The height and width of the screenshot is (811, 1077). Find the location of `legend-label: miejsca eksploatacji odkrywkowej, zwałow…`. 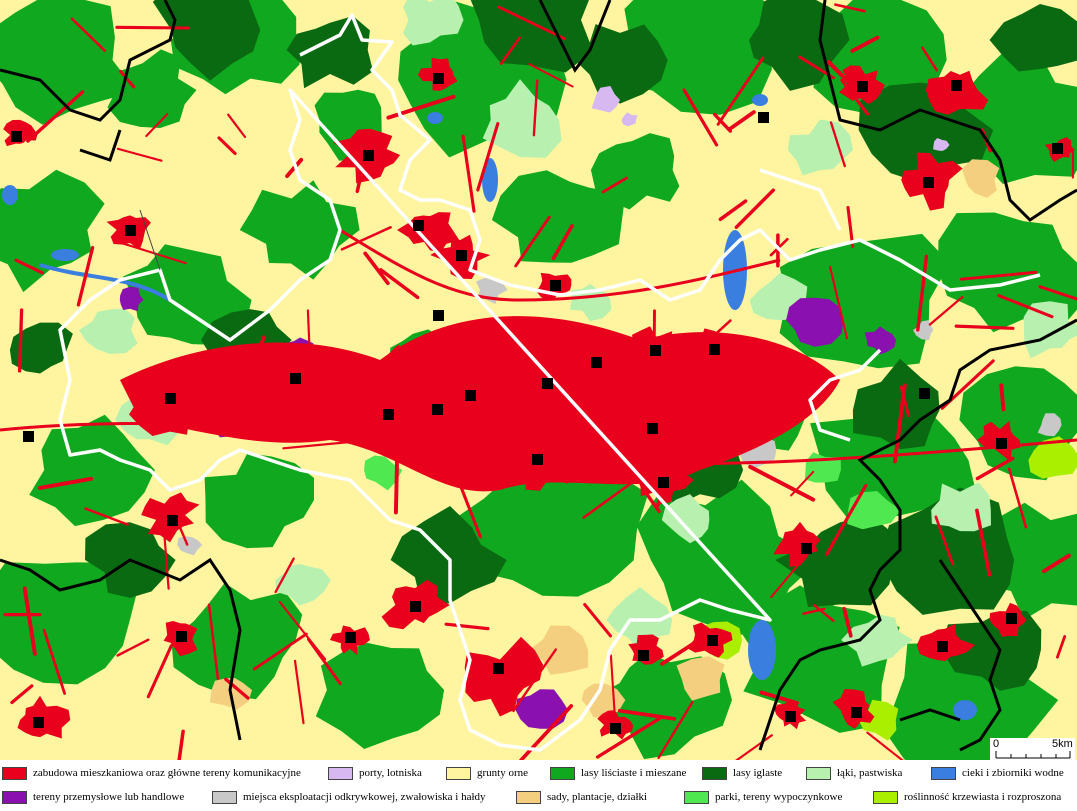

legend-label: miejsca eksploatacji odkrywkowej, zwałow… is located at coordinates (364, 797).